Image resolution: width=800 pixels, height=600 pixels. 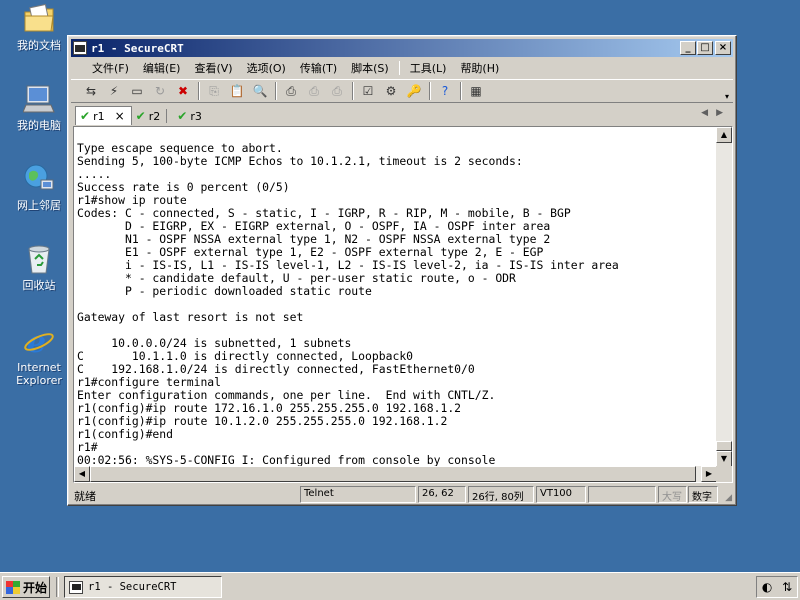 What do you see at coordinates (318, 68) in the screenshot?
I see `menu-transfer: 传输(T)` at bounding box center [318, 68].